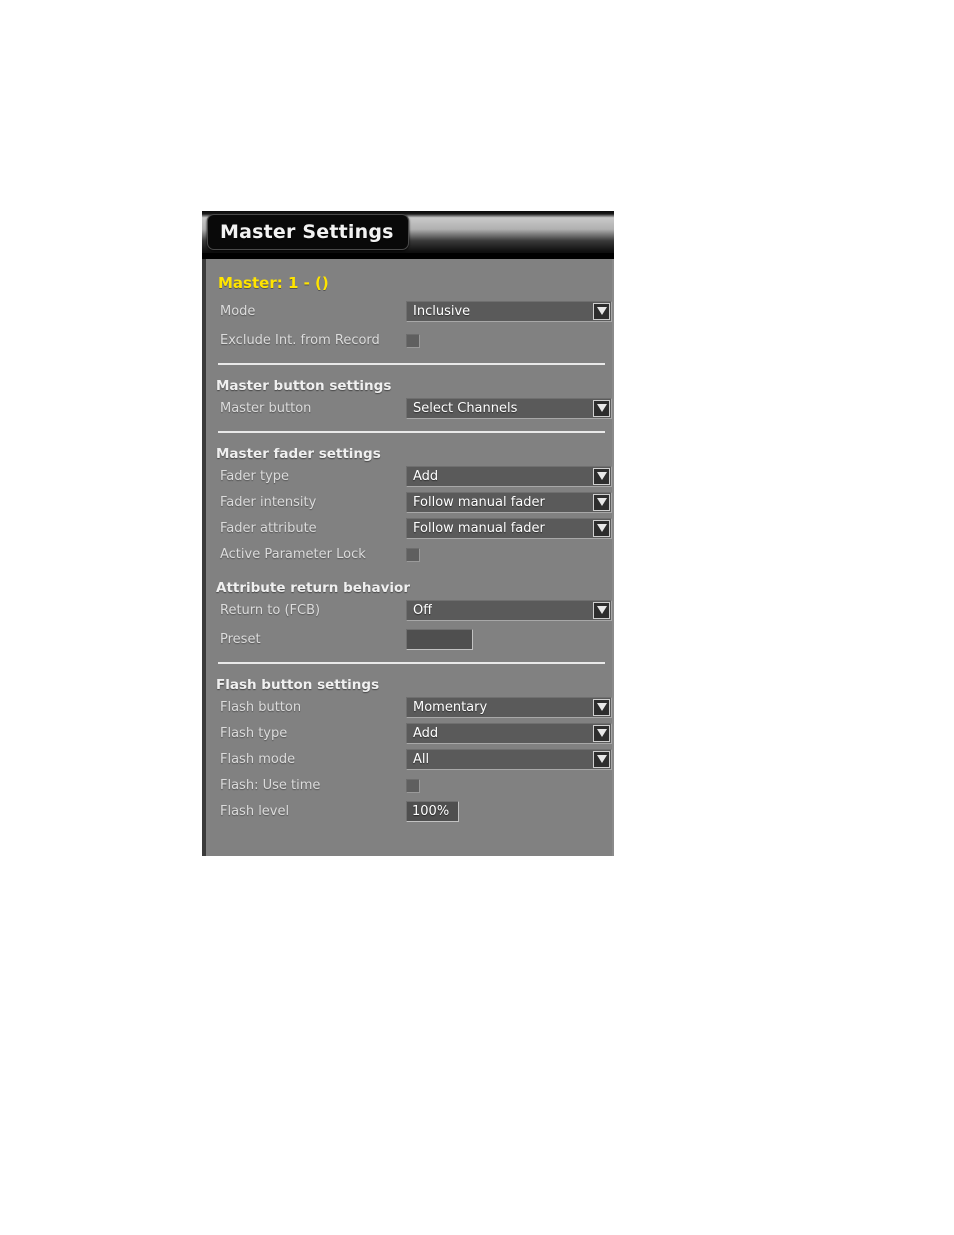 The width and height of the screenshot is (954, 1235). What do you see at coordinates (261, 707) in the screenshot?
I see `label-flash-button: Flash button` at bounding box center [261, 707].